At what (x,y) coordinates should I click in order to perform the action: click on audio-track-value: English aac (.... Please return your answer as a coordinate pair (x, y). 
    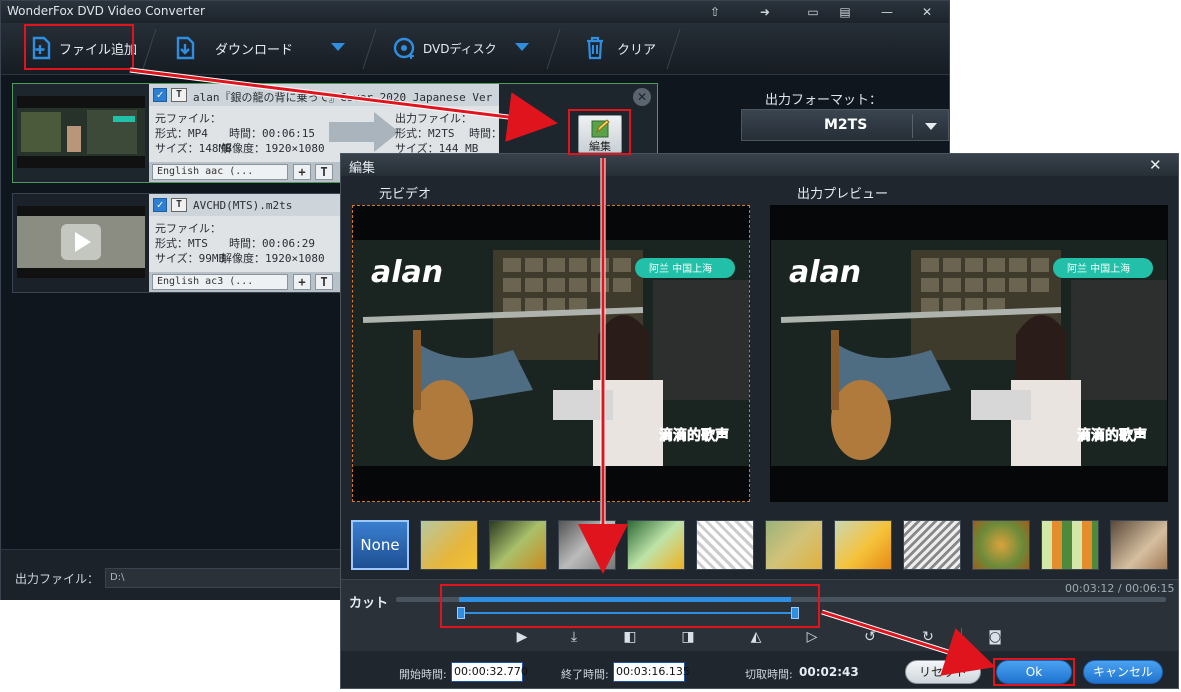
    Looking at the image, I should click on (205, 171).